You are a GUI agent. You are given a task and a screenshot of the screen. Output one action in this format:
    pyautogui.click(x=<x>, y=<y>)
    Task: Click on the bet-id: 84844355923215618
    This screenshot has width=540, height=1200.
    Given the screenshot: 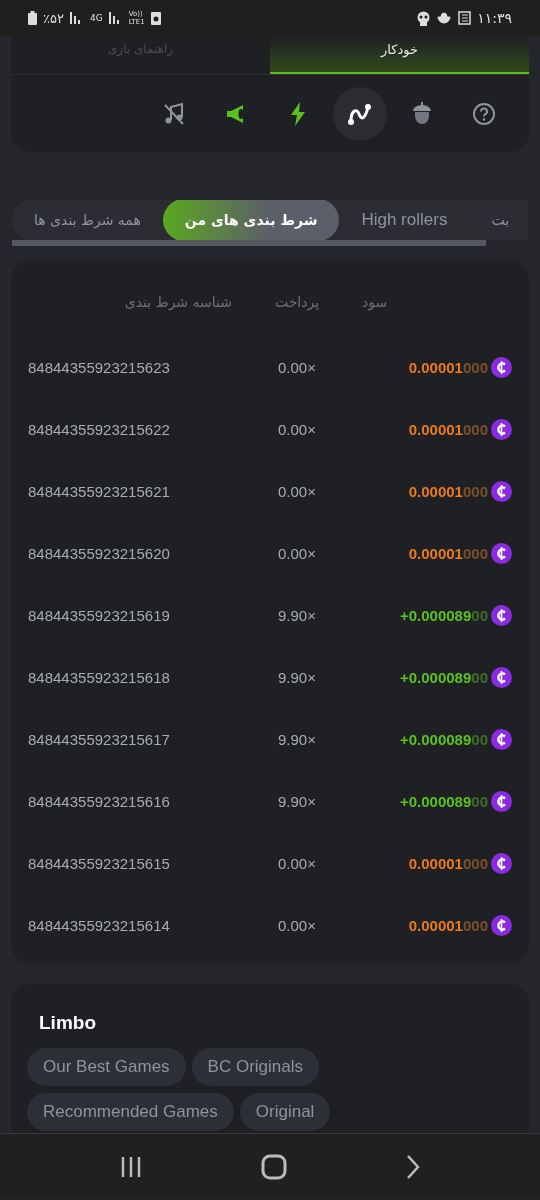 What is the action you would take?
    pyautogui.click(x=99, y=677)
    